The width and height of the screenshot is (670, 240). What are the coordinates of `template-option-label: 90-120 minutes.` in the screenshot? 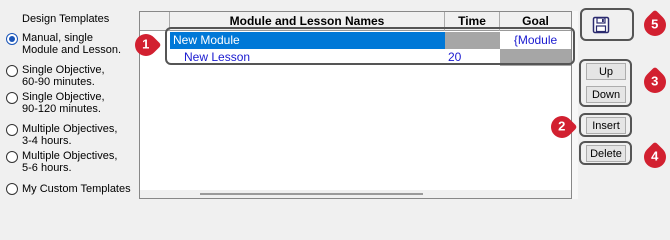 It's located at (61, 109).